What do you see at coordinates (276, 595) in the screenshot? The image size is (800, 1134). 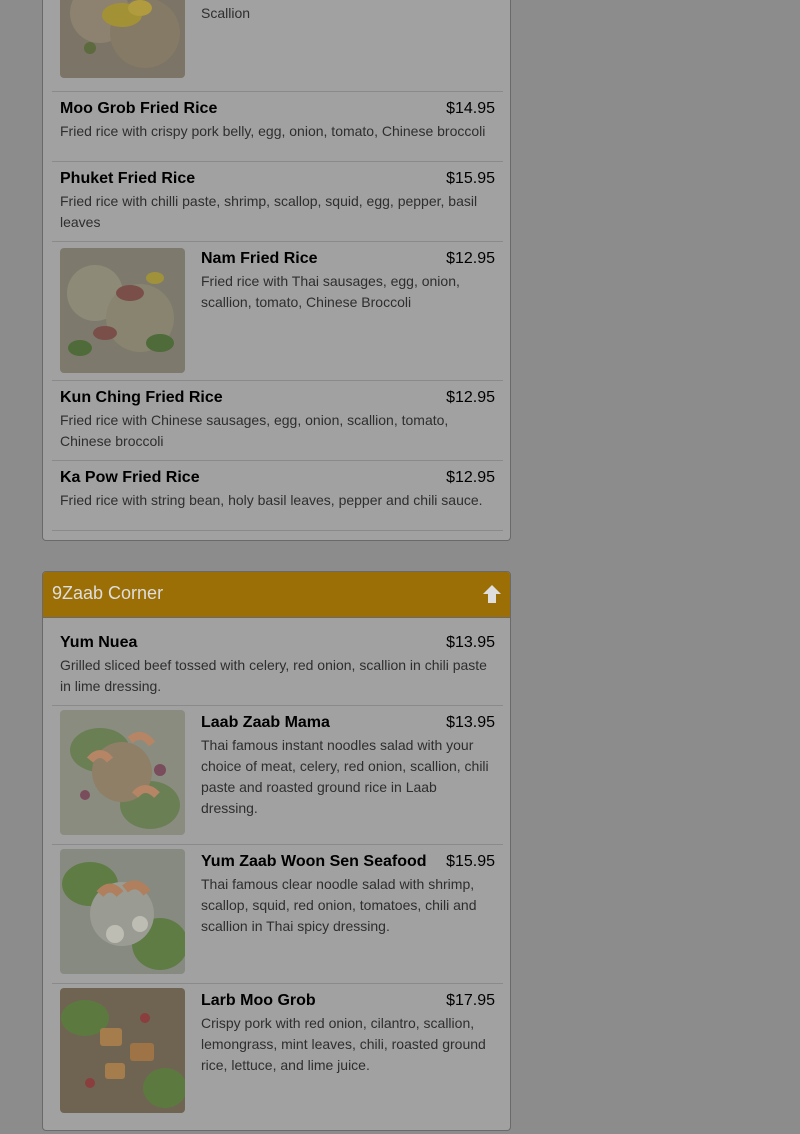 I see `section-heading: 9Zaab Corner` at bounding box center [276, 595].